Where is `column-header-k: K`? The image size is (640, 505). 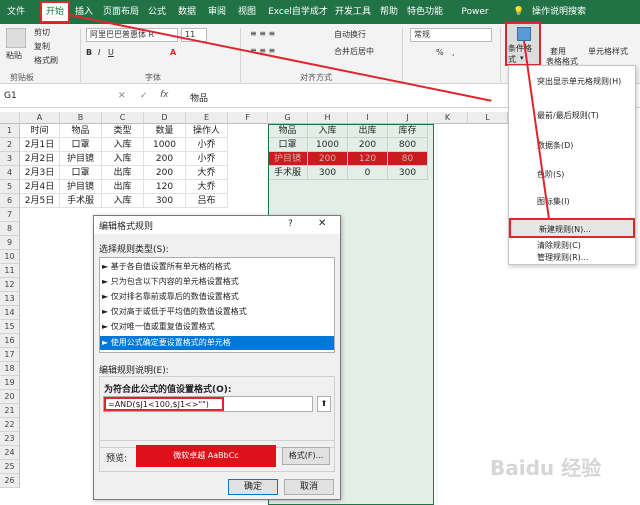 column-header-k: K is located at coordinates (448, 118).